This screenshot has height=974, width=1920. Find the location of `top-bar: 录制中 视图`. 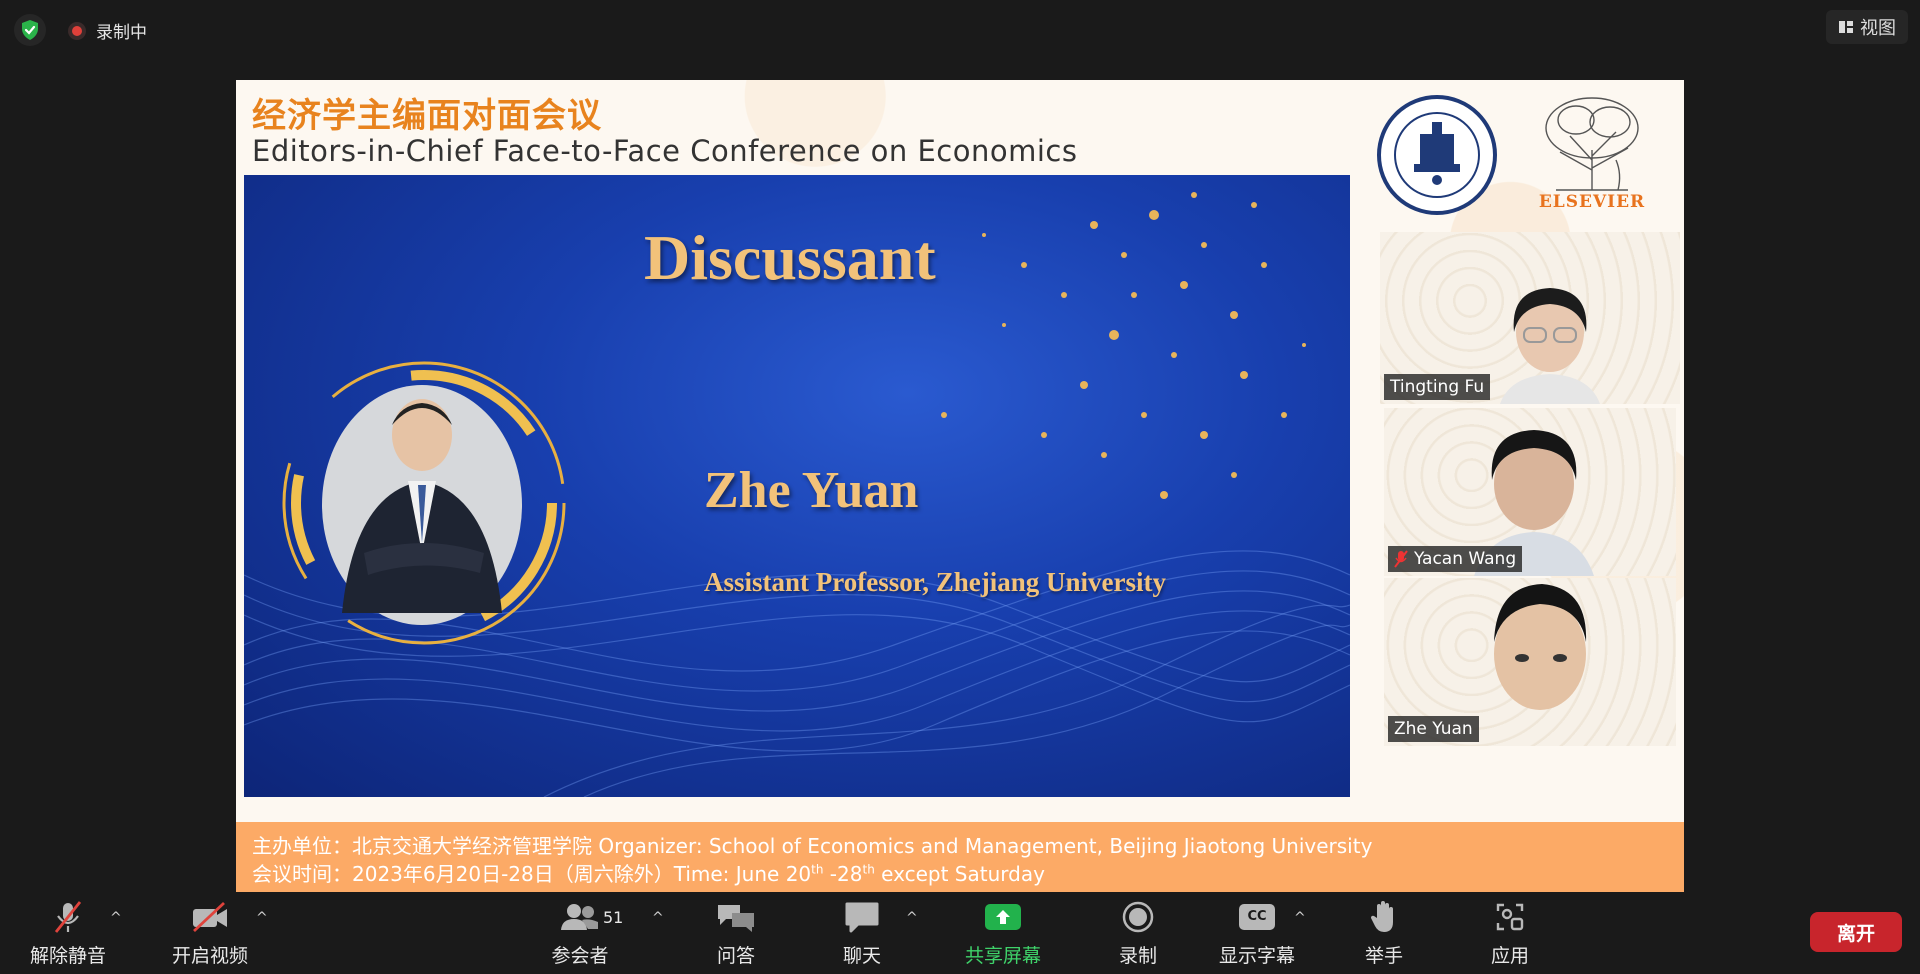

top-bar: 录制中 视图 is located at coordinates (960, 28).